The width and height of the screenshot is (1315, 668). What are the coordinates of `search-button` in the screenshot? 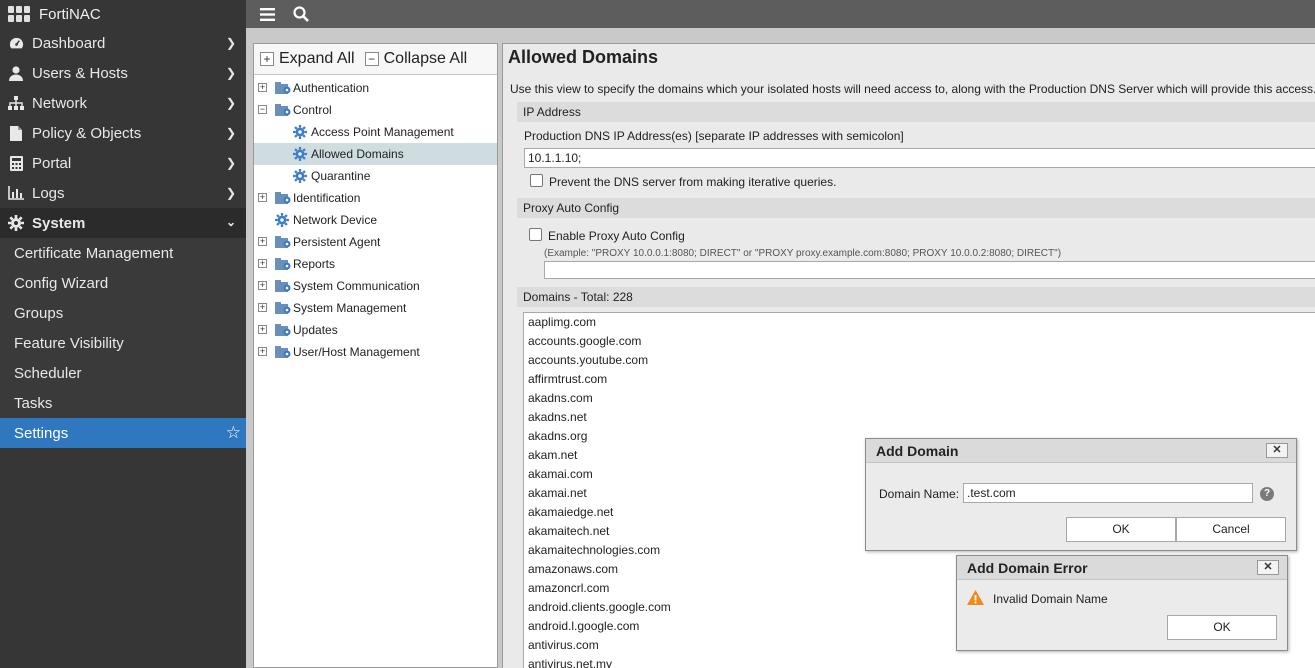 It's located at (301, 14).